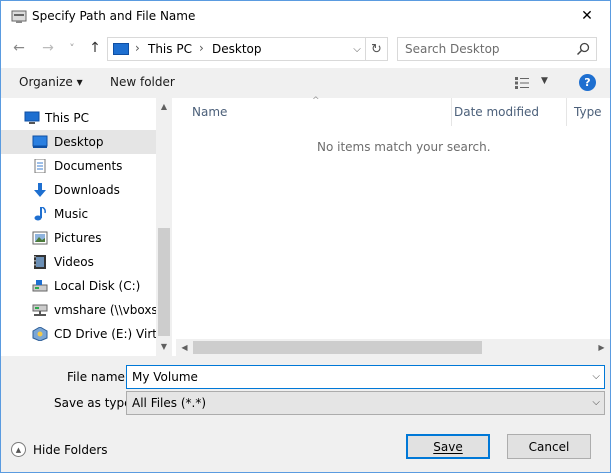 The height and width of the screenshot is (473, 611). Describe the element at coordinates (305, 83) in the screenshot. I see `command-bar: Organize ▾ New folder ▼ ?` at that location.